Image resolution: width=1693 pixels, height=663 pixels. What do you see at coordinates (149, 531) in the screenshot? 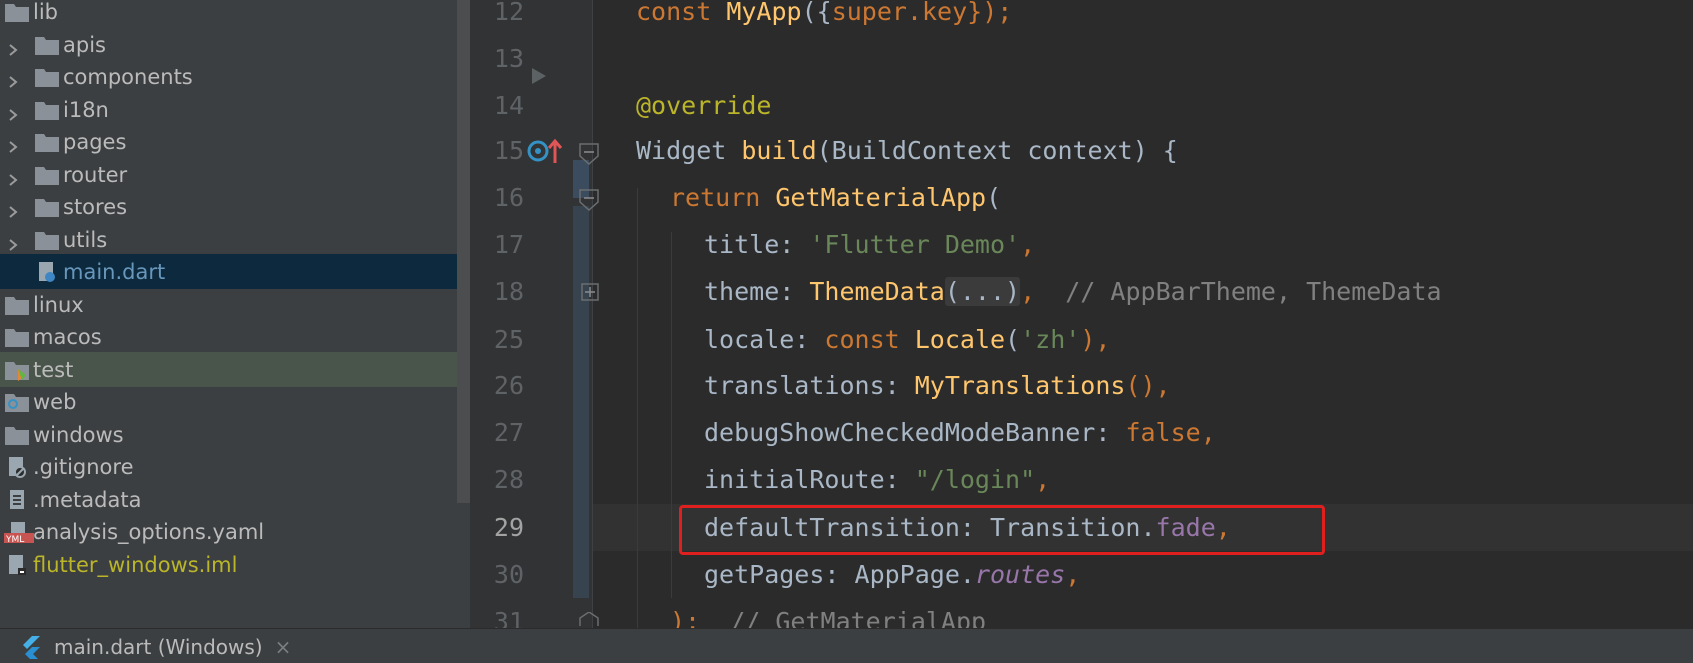
I see `tree-item-label: analysis_options.yaml` at bounding box center [149, 531].